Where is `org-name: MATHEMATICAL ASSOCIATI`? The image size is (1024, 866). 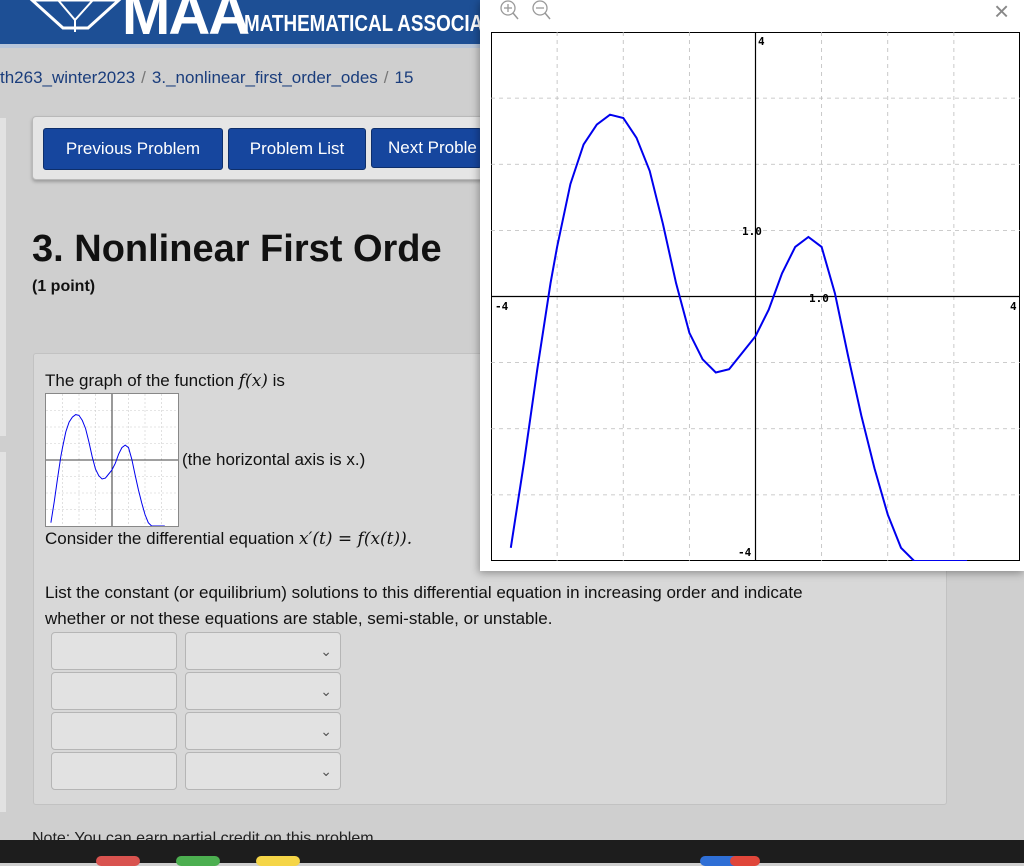
org-name: MATHEMATICAL ASSOCIATI is located at coordinates (371, 23).